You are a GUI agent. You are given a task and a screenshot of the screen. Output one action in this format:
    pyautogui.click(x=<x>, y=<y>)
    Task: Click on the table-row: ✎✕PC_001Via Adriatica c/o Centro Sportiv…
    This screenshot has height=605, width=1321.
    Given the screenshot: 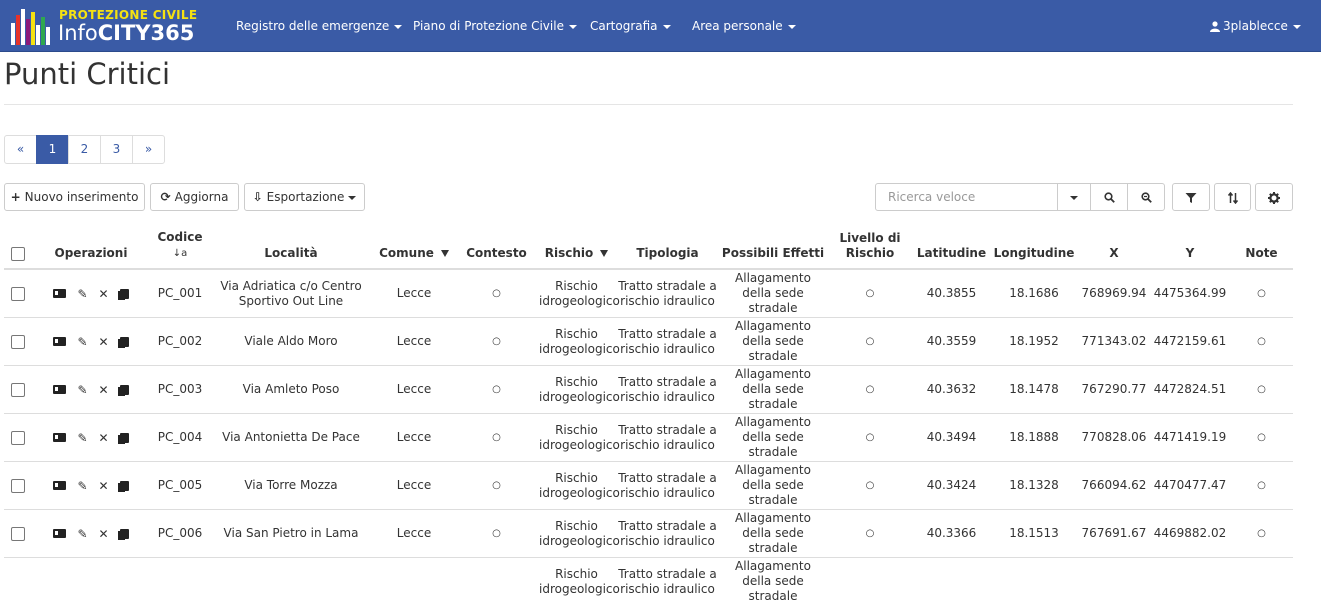 What is the action you would take?
    pyautogui.click(x=648, y=293)
    